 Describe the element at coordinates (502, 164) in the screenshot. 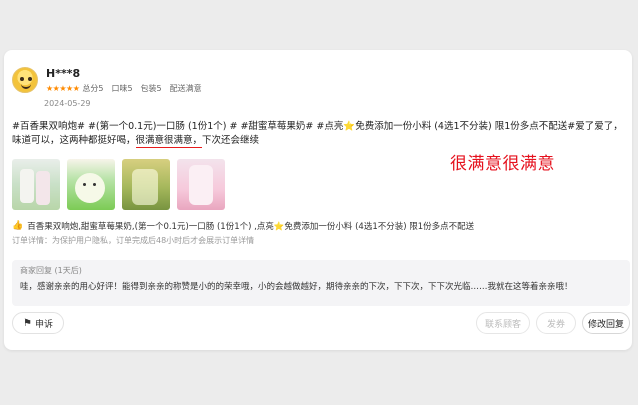

I see `red-annotation: 很满意很满意` at that location.